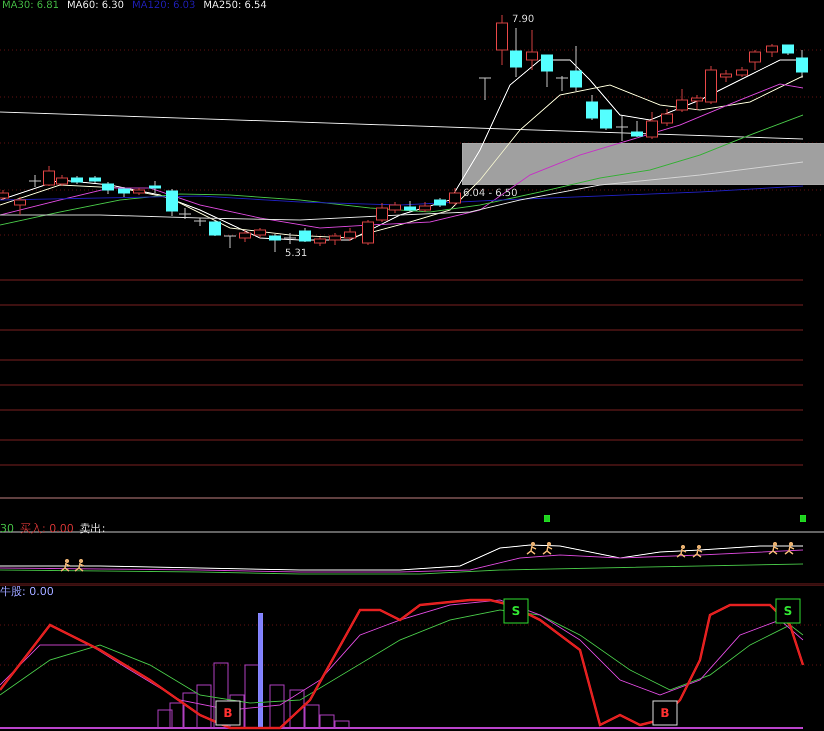 This screenshot has height=731, width=824. I want to click on indicator-label: 30, so click(7, 528).